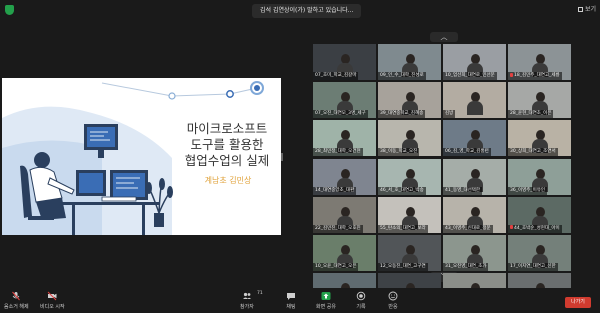 Image resolution: width=600 pixels, height=313 pixels. Describe the element at coordinates (282, 157) in the screenshot. I see `split-divider-handle` at that location.